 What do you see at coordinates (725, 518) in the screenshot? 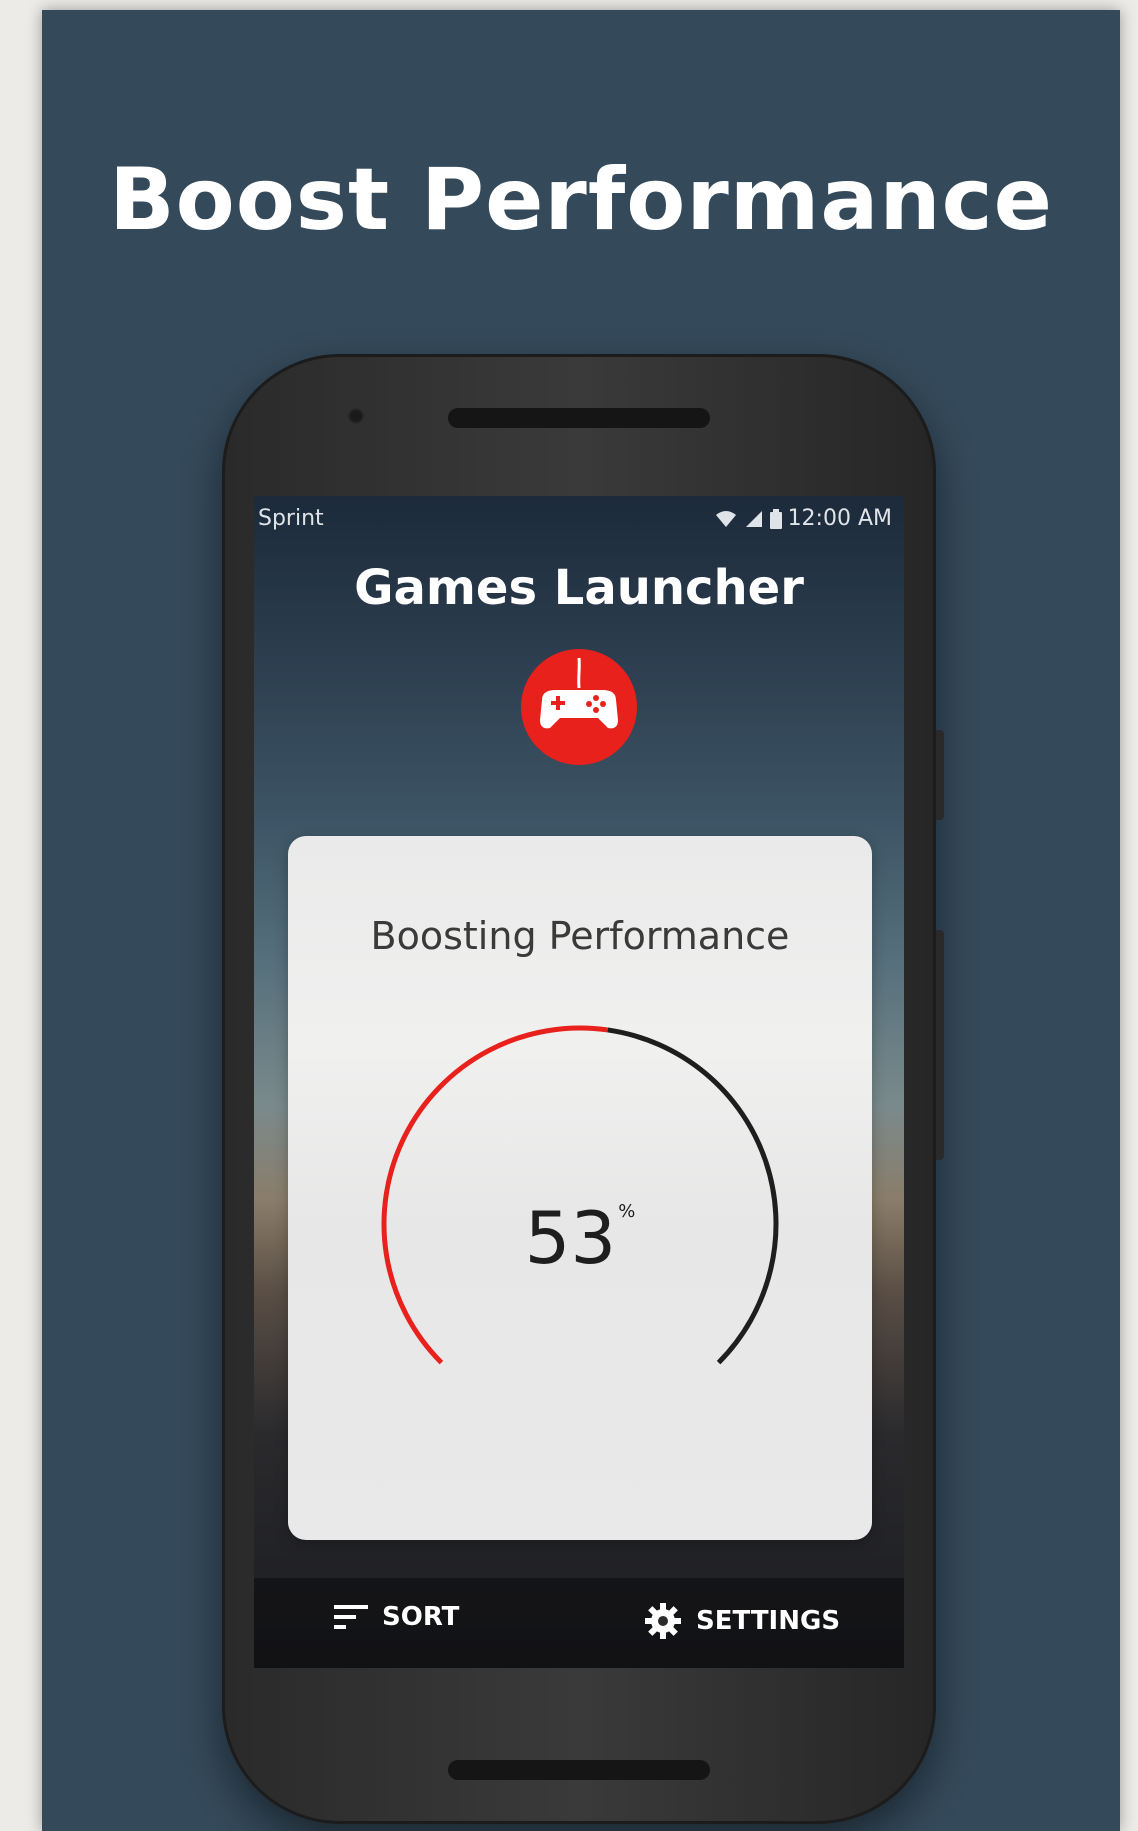
I see `wifi-icon` at bounding box center [725, 518].